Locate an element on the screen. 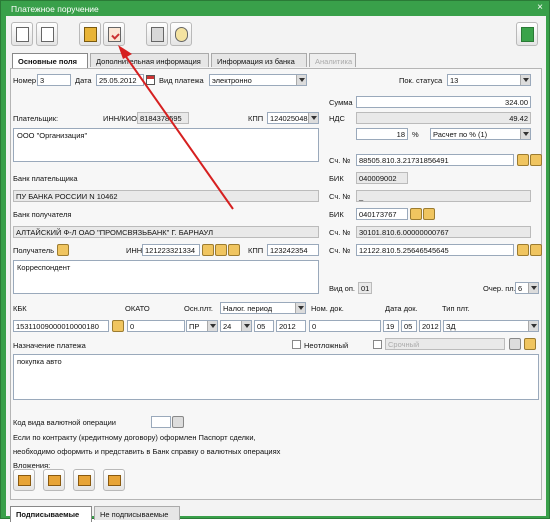 The height and width of the screenshot is (522, 550). payer-account-label: Сч. № is located at coordinates (340, 160).